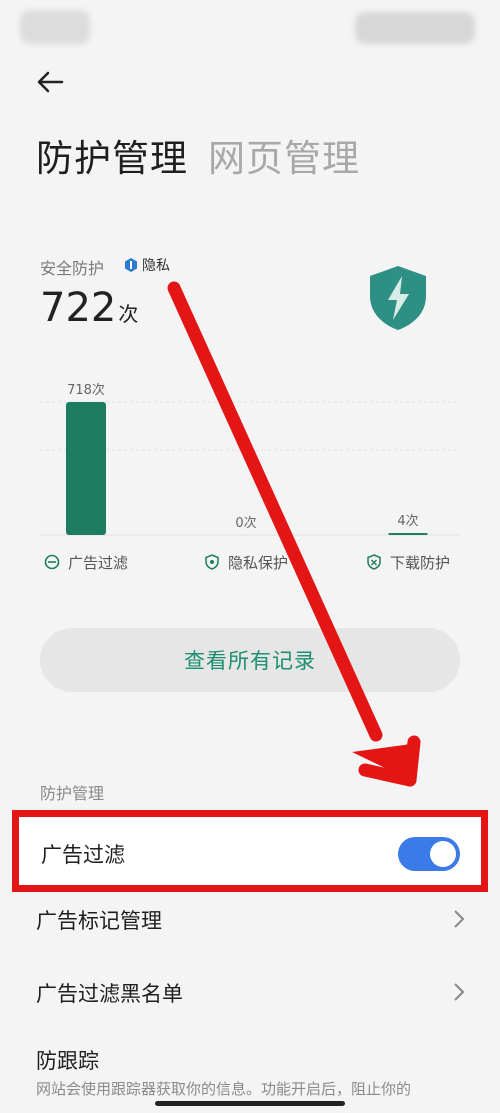 Image resolution: width=500 pixels, height=1113 pixels. I want to click on privacy-badge: 隐私, so click(146, 265).